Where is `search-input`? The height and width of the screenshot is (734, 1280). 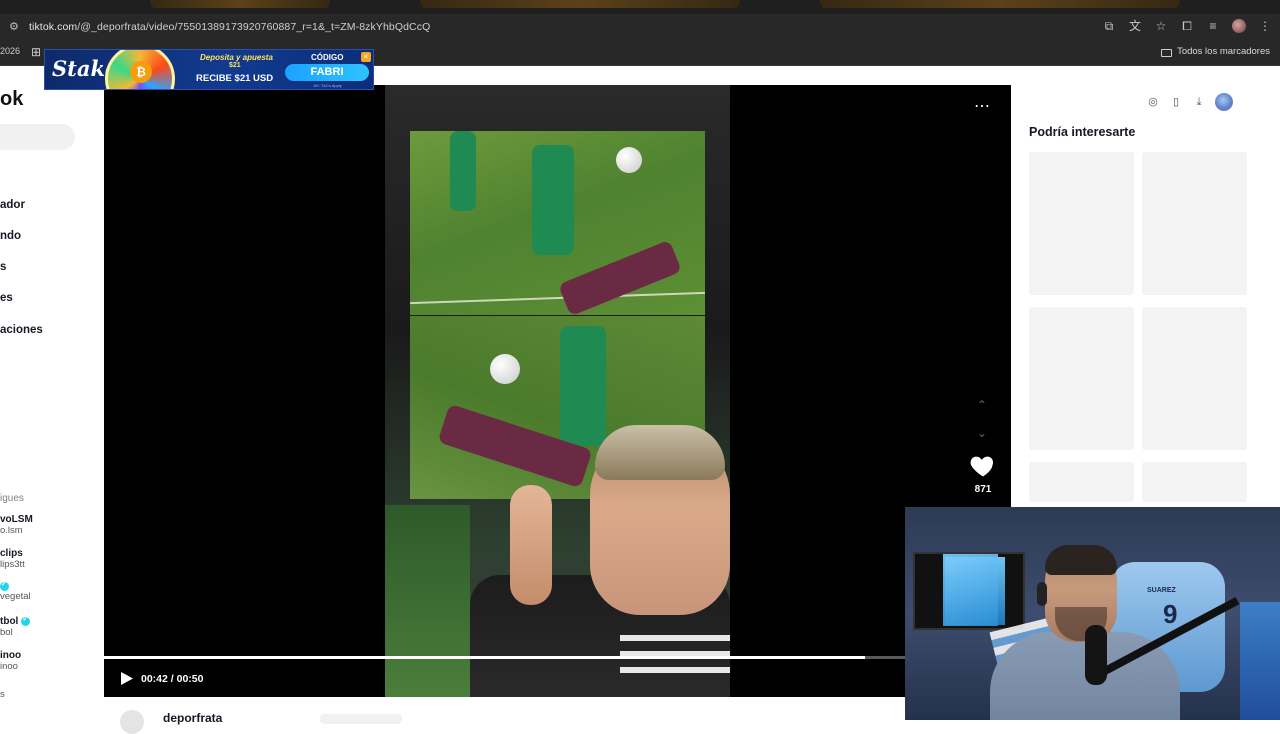
search-input is located at coordinates (37, 137).